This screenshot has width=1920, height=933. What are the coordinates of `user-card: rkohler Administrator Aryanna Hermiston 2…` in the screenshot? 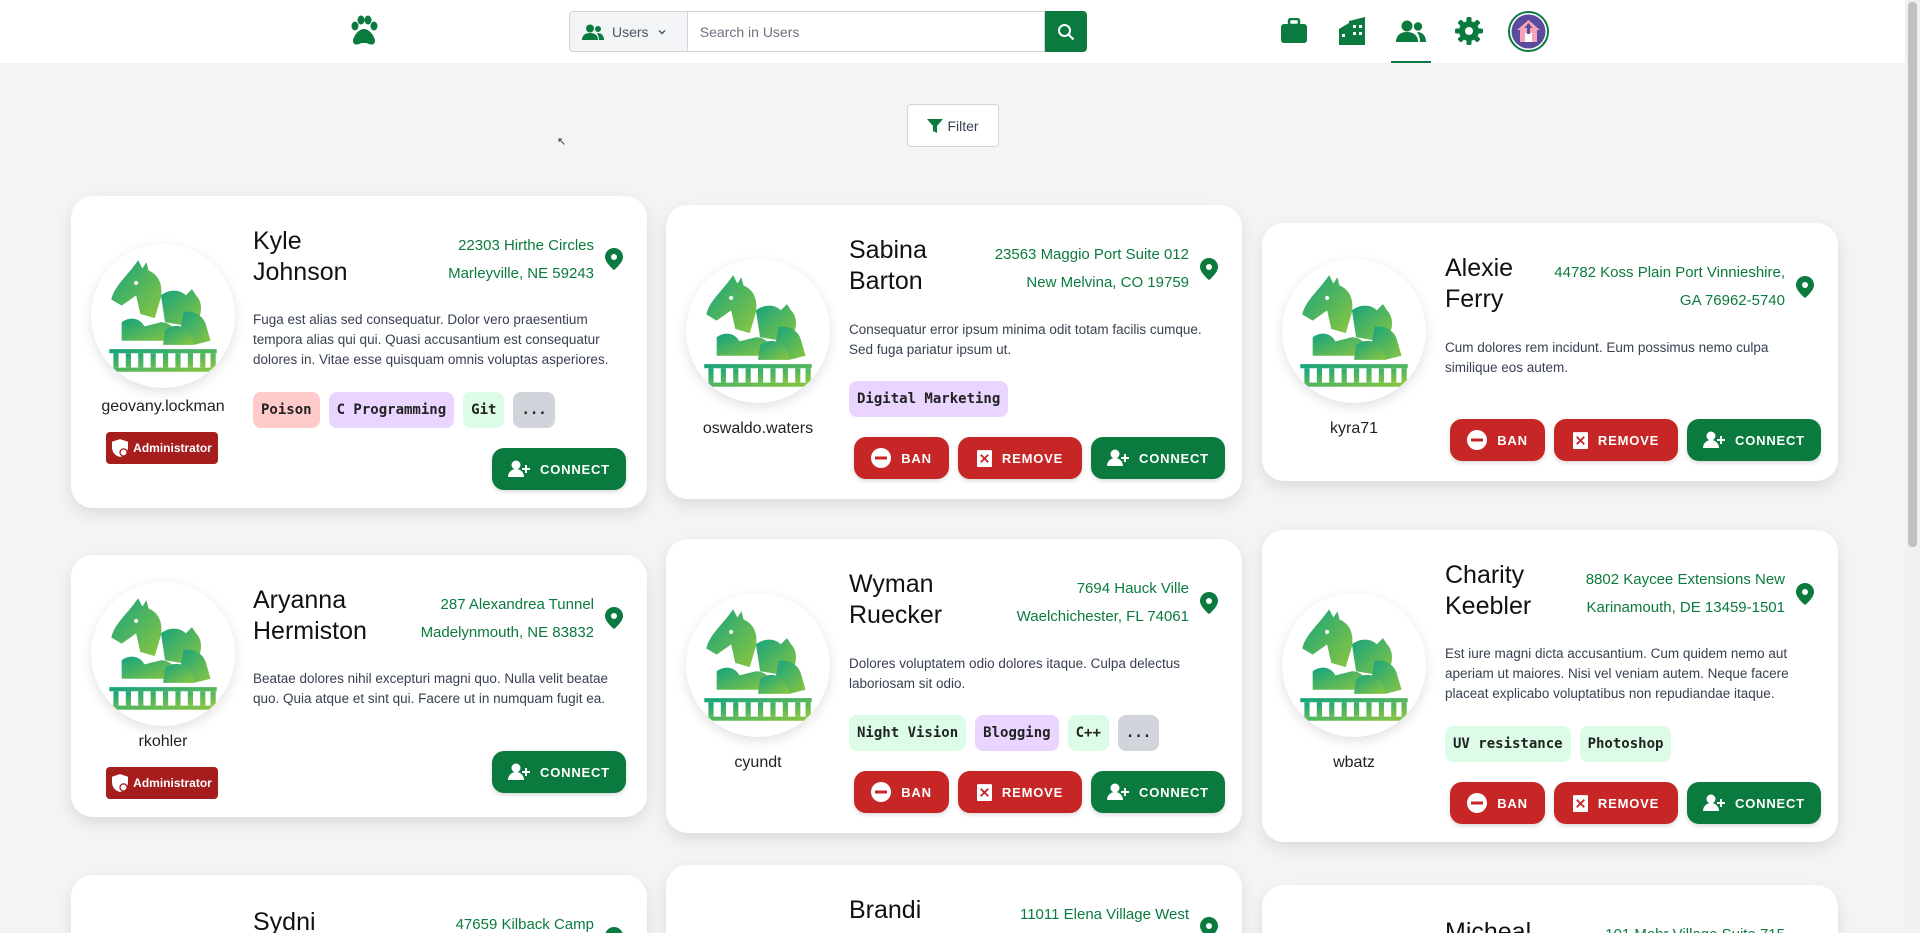 It's located at (359, 686).